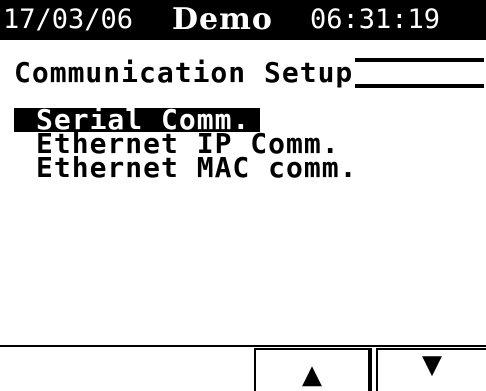 This screenshot has height=391, width=486. What do you see at coordinates (222, 19) in the screenshot?
I see `status-title: Demo` at bounding box center [222, 19].